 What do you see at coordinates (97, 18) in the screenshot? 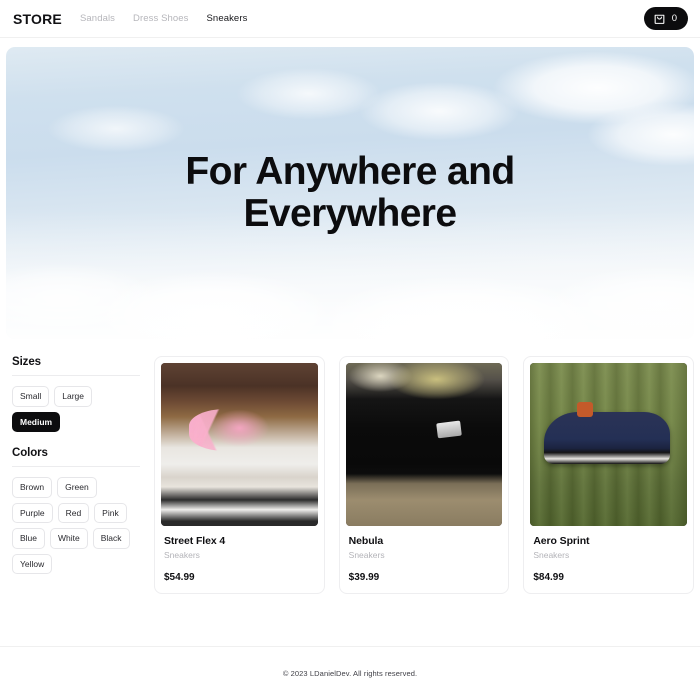
I see `nav-item-sandals: Sandals` at bounding box center [97, 18].